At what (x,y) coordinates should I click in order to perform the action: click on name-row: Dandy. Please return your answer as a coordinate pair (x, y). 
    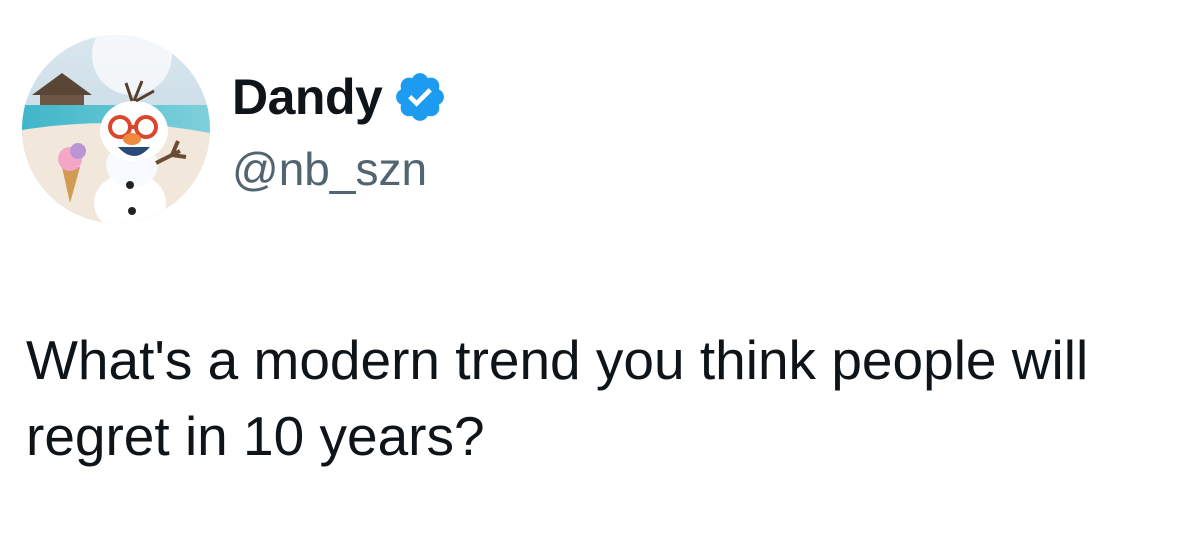
    Looking at the image, I should click on (340, 97).